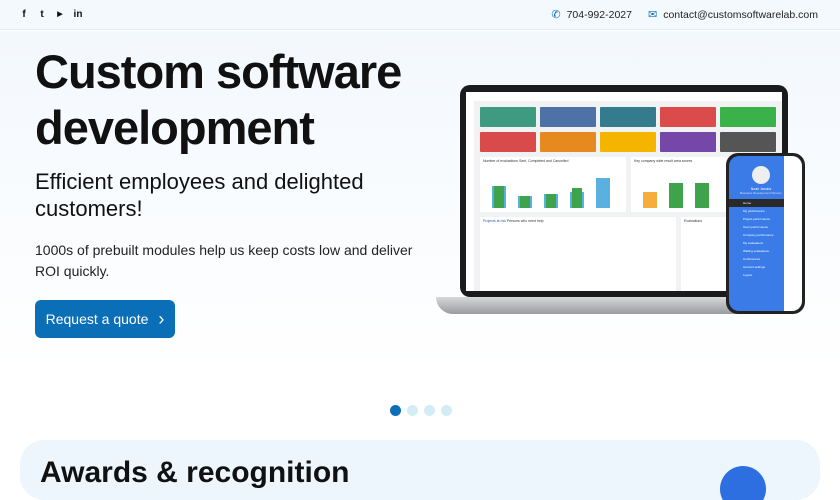  I want to click on tab-persons-need-help: Persons who need help, so click(525, 221).